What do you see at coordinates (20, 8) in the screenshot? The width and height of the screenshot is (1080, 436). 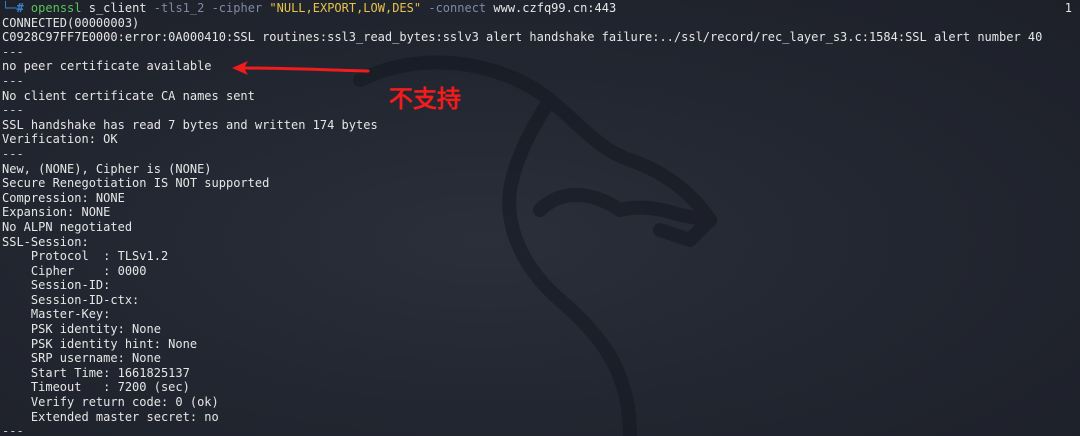 I see `prompt-hash: #` at bounding box center [20, 8].